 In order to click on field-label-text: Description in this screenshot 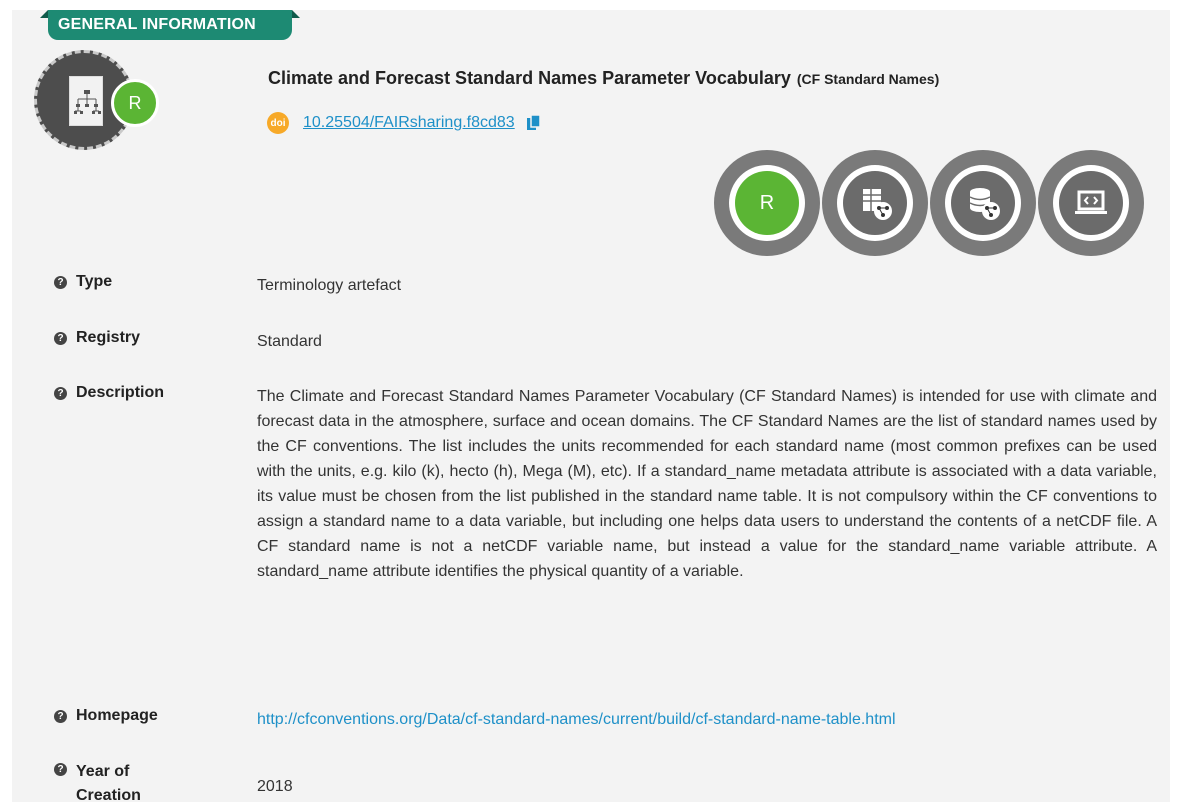, I will do `click(120, 392)`.